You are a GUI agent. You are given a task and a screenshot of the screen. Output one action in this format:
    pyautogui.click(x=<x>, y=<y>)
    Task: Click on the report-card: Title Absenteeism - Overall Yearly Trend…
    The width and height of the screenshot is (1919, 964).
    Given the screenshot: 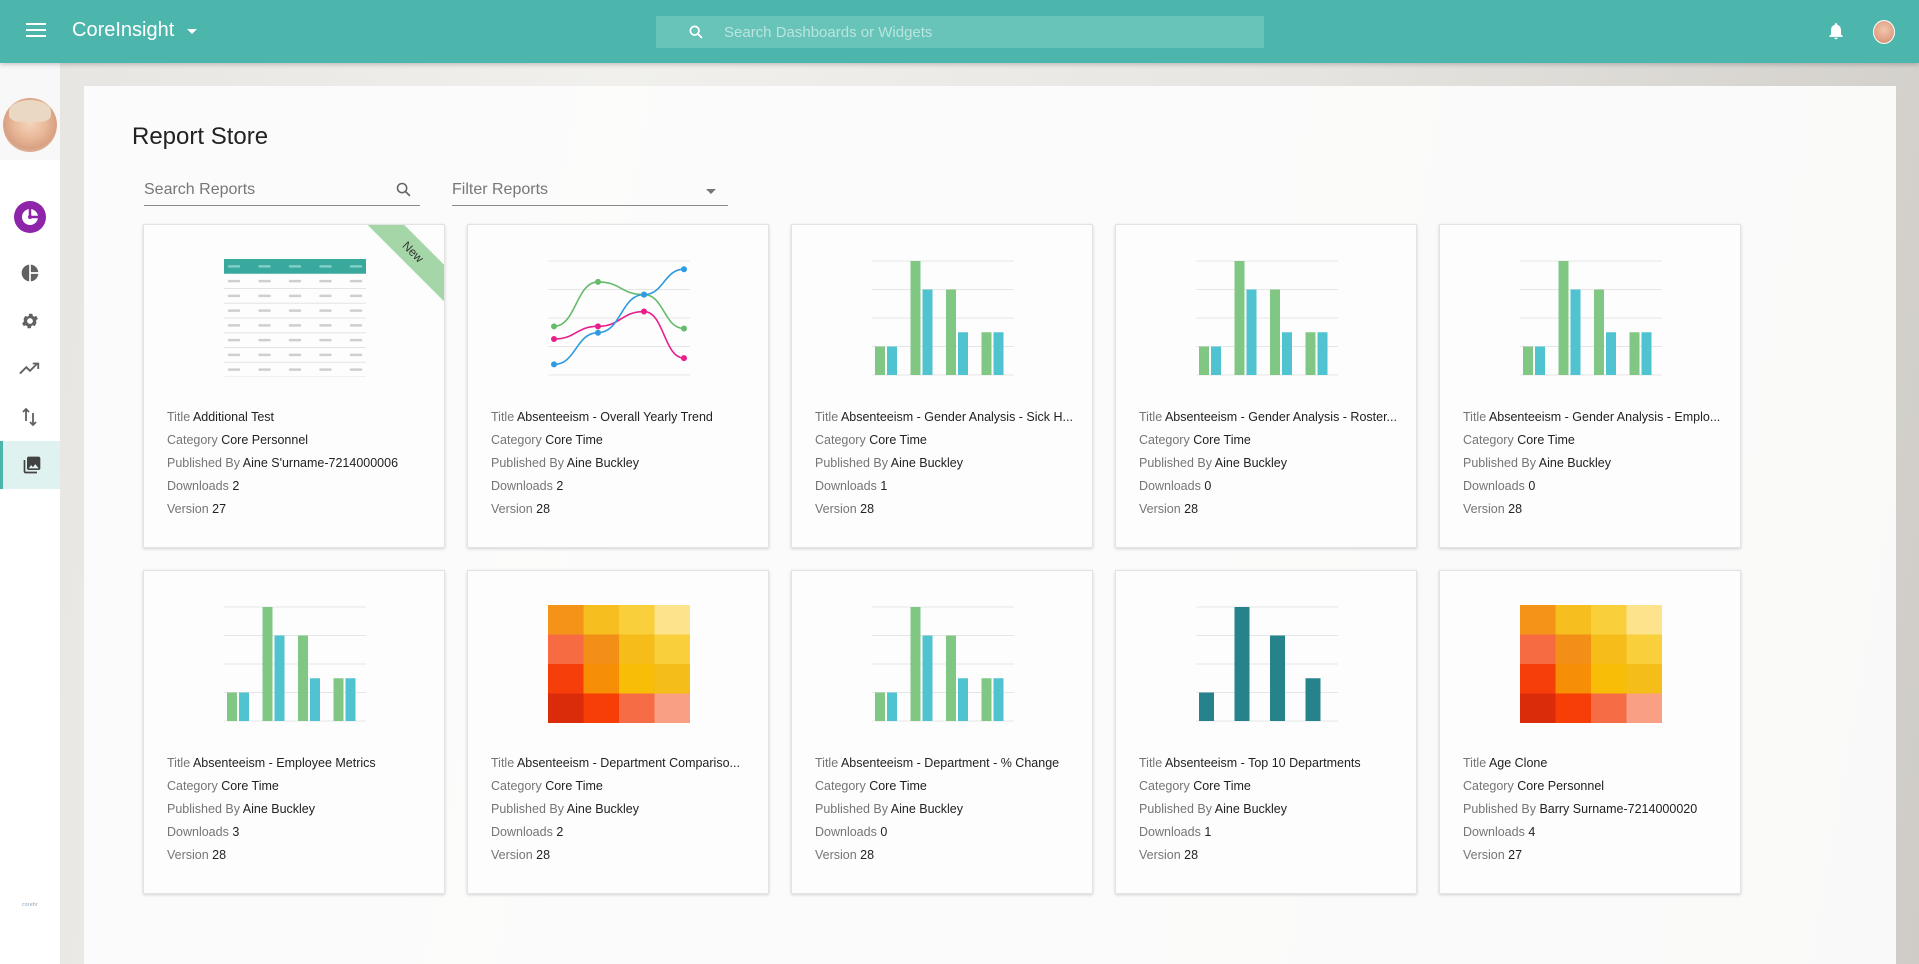 What is the action you would take?
    pyautogui.click(x=618, y=386)
    